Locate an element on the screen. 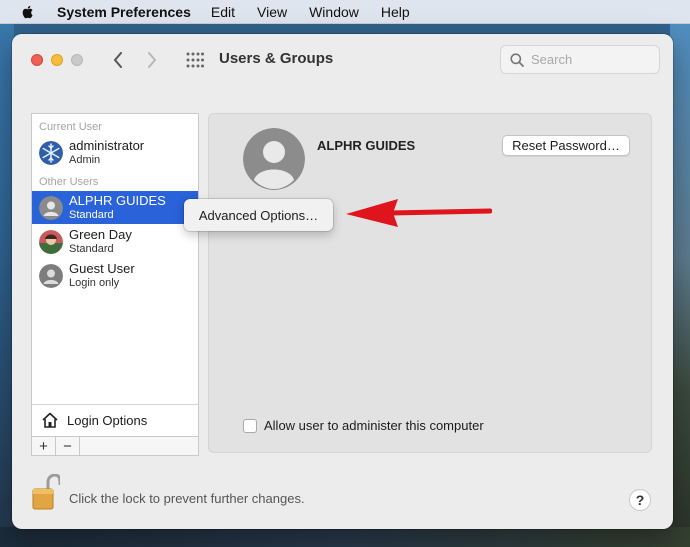 The width and height of the screenshot is (690, 547). chevron-right-icon is located at coordinates (152, 60).